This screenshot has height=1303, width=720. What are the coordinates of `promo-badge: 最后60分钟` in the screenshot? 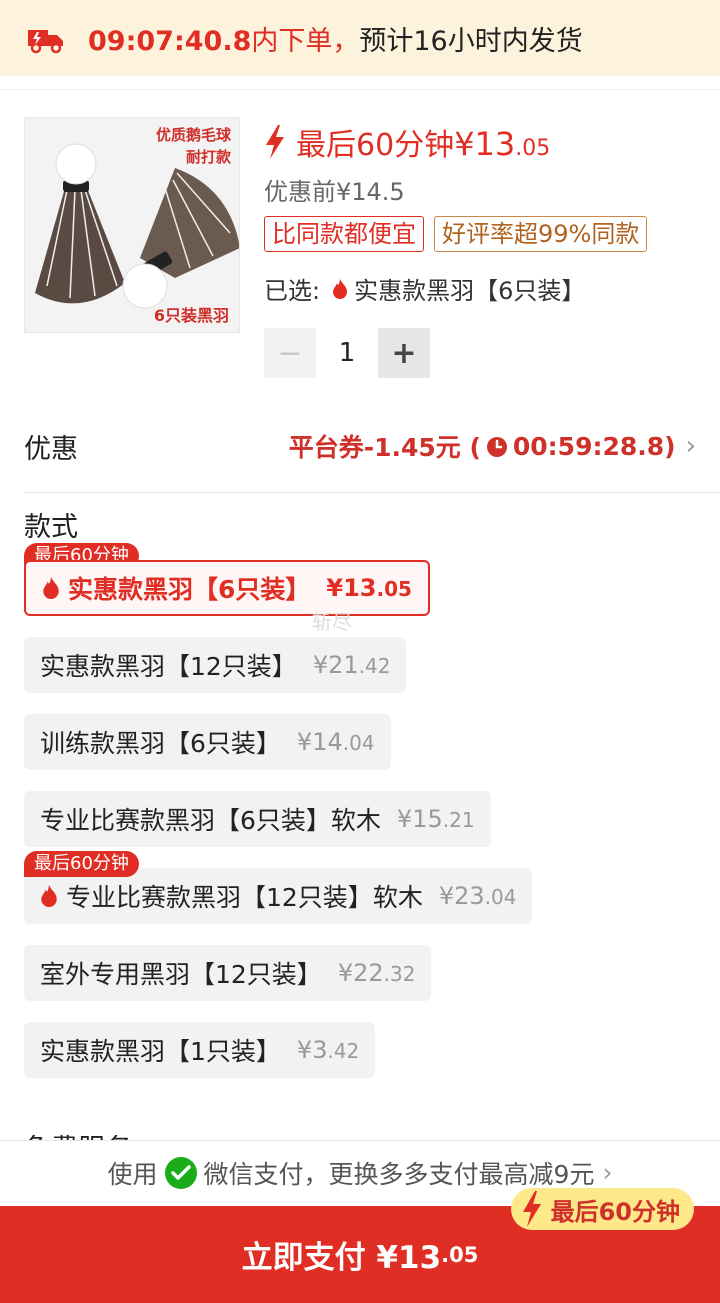 It's located at (602, 1209).